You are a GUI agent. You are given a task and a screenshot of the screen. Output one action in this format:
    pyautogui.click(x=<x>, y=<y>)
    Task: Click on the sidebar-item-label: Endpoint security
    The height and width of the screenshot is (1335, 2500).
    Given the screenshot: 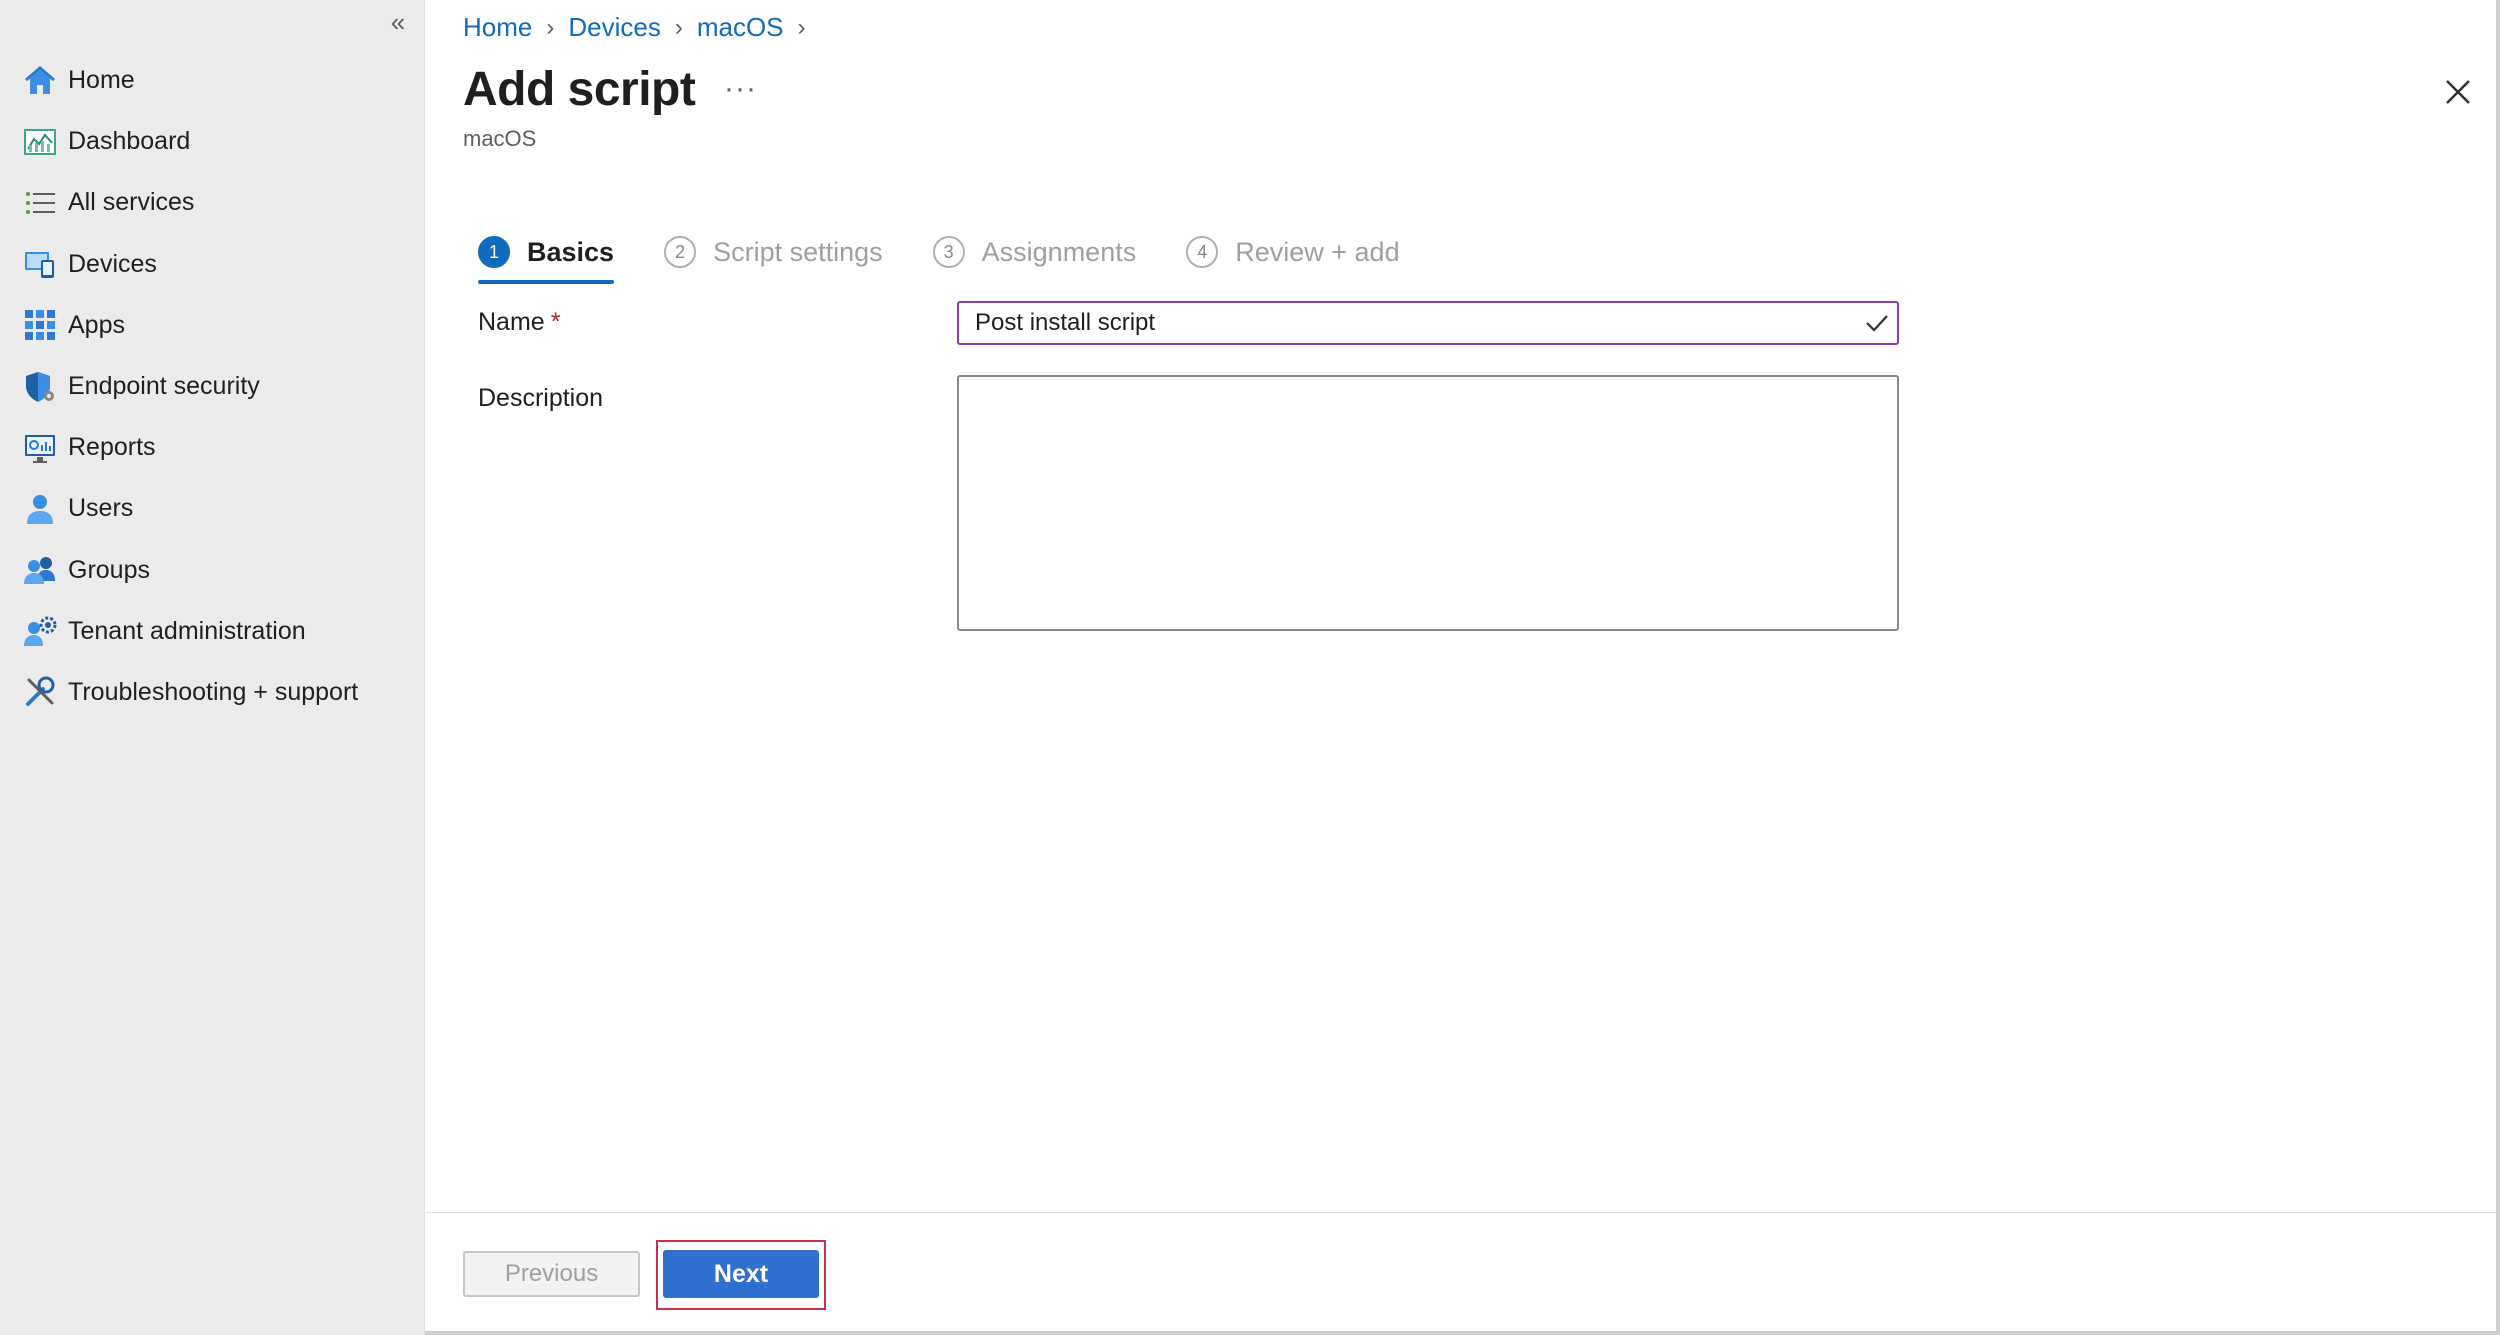 What is the action you would take?
    pyautogui.click(x=164, y=386)
    